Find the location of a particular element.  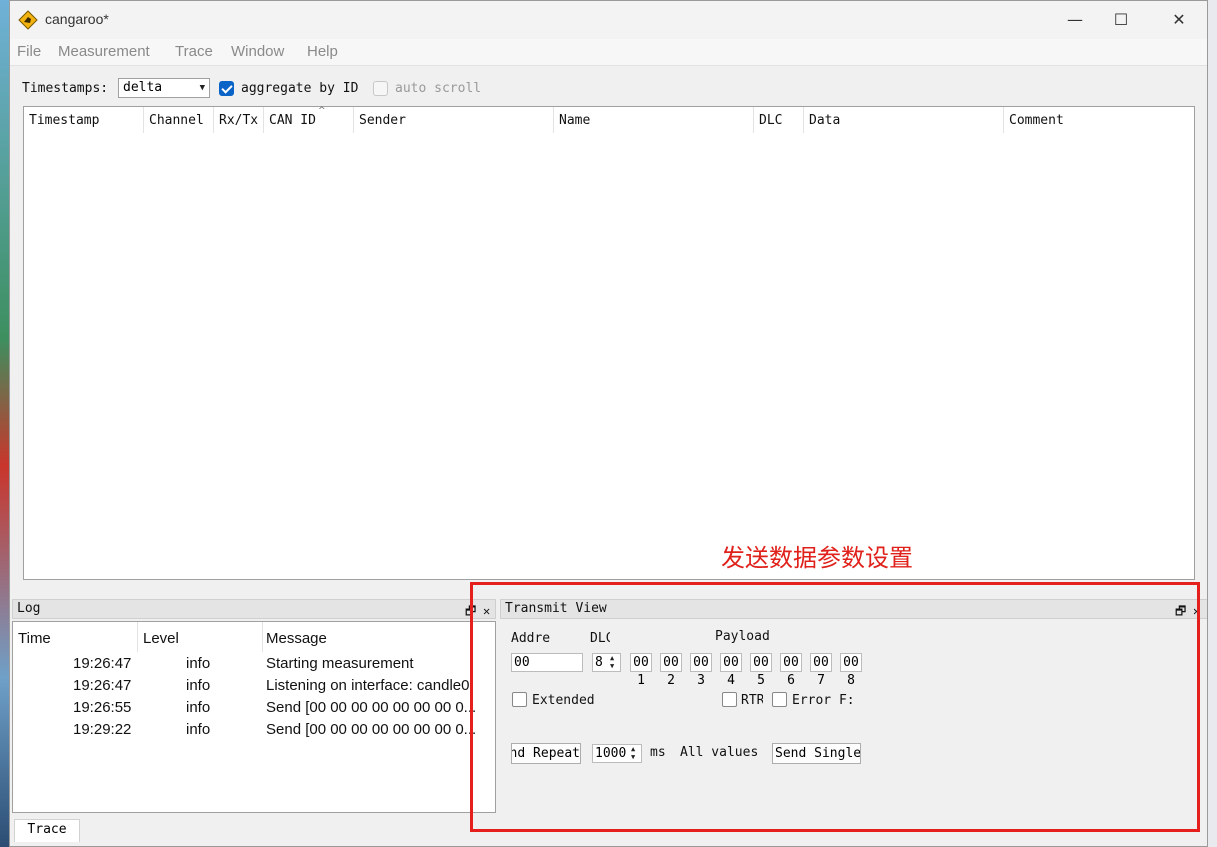

column-header-name: Name is located at coordinates (654, 123).